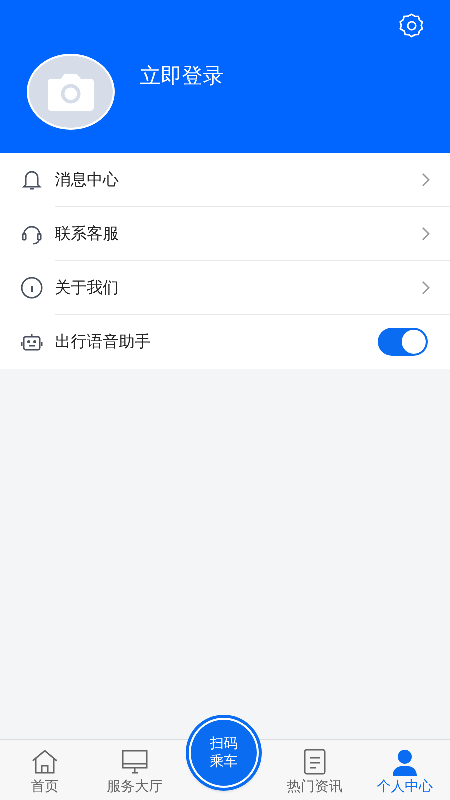  I want to click on tab-item: 个人中心, so click(405, 770).